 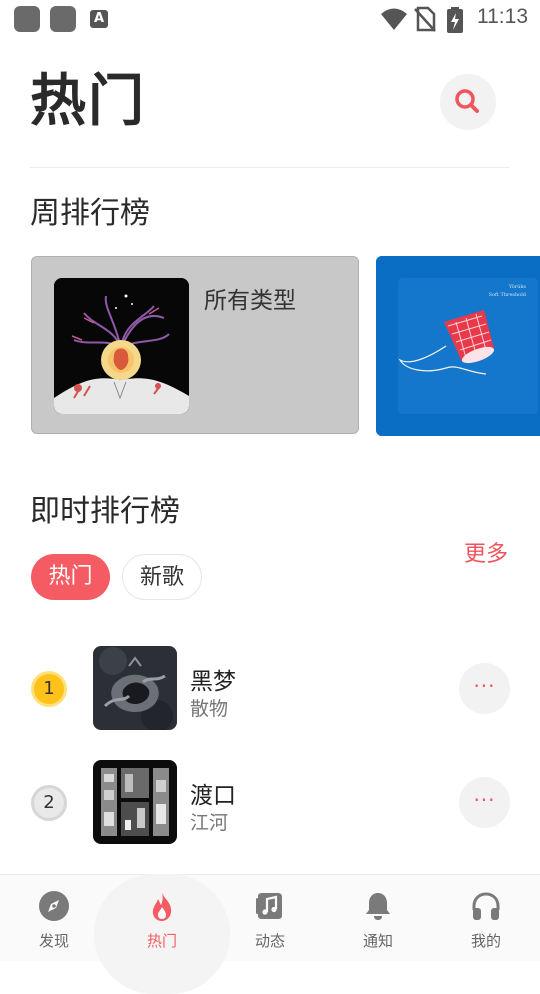 What do you see at coordinates (90, 213) in the screenshot?
I see `weekly-chart-title: 周排行榜` at bounding box center [90, 213].